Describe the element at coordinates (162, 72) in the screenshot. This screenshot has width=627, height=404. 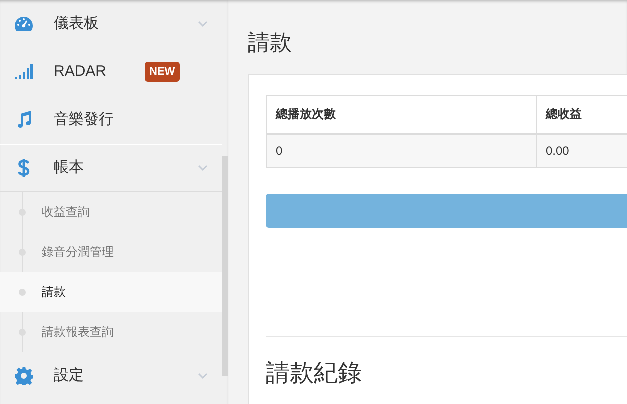
I see `new-badge: NEW` at that location.